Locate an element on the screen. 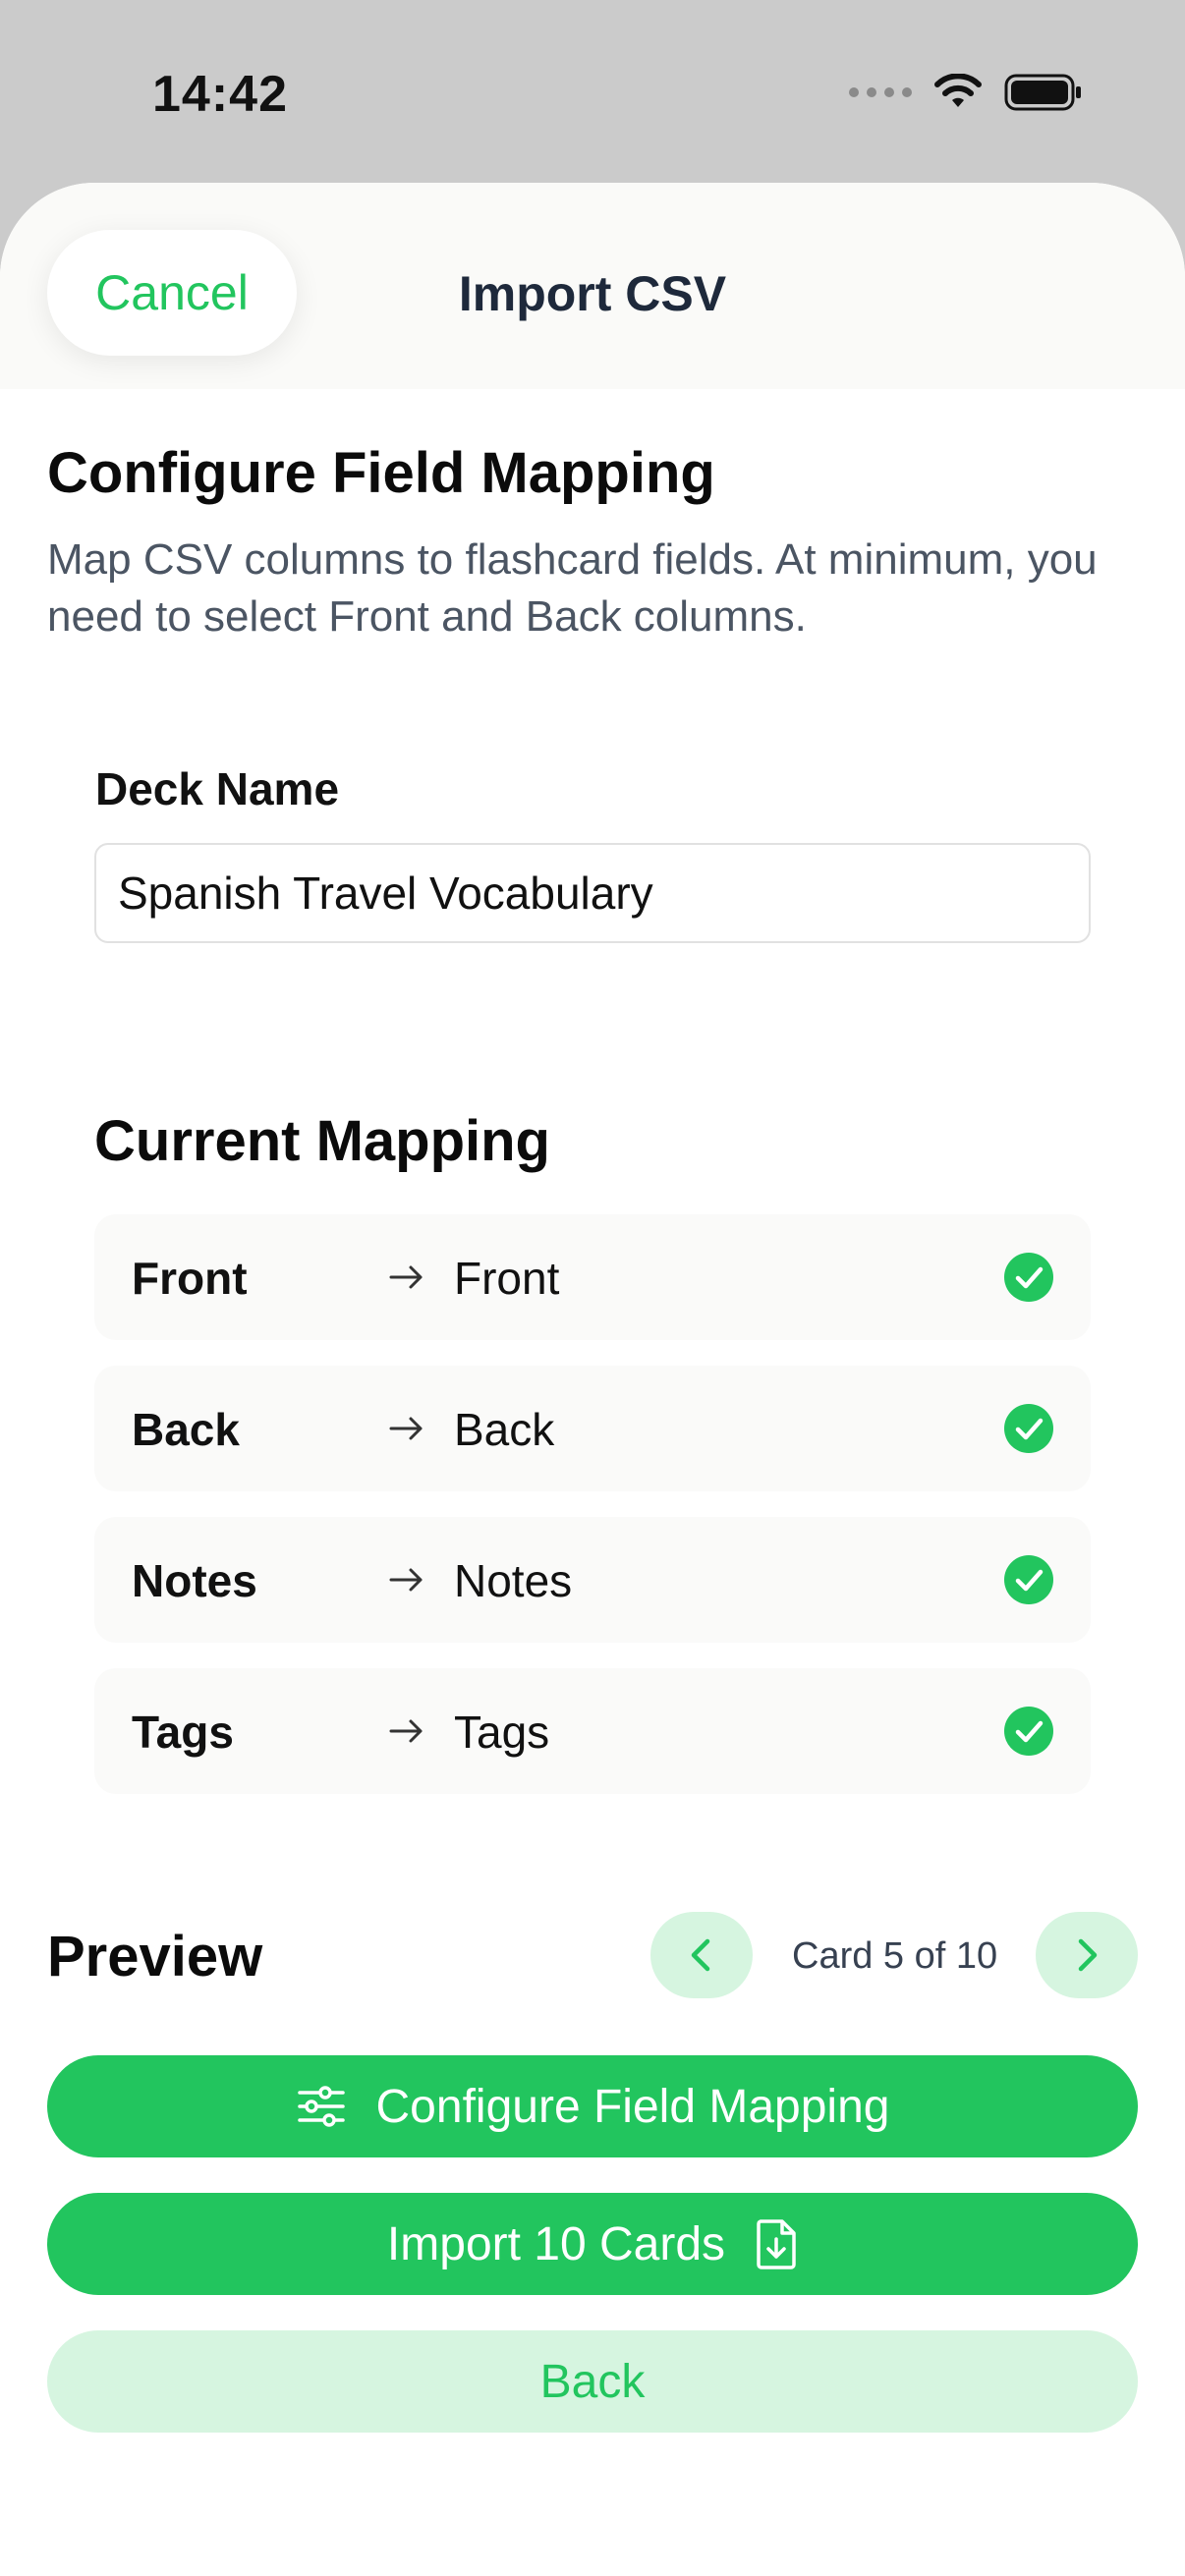  mapping-row-tags: Tags Tags is located at coordinates (592, 1731).